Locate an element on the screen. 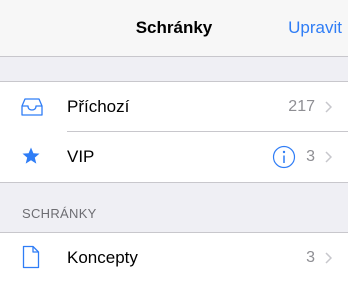 The height and width of the screenshot is (285, 348). item-count: 3 is located at coordinates (310, 257).